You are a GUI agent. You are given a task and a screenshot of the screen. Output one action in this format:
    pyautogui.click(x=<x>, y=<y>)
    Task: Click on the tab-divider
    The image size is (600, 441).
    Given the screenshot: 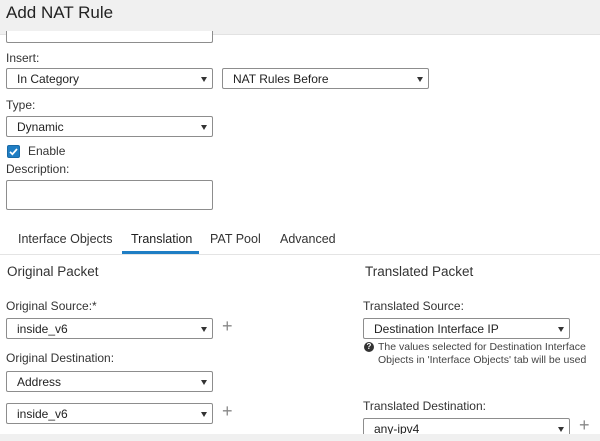 What is the action you would take?
    pyautogui.click(x=300, y=254)
    